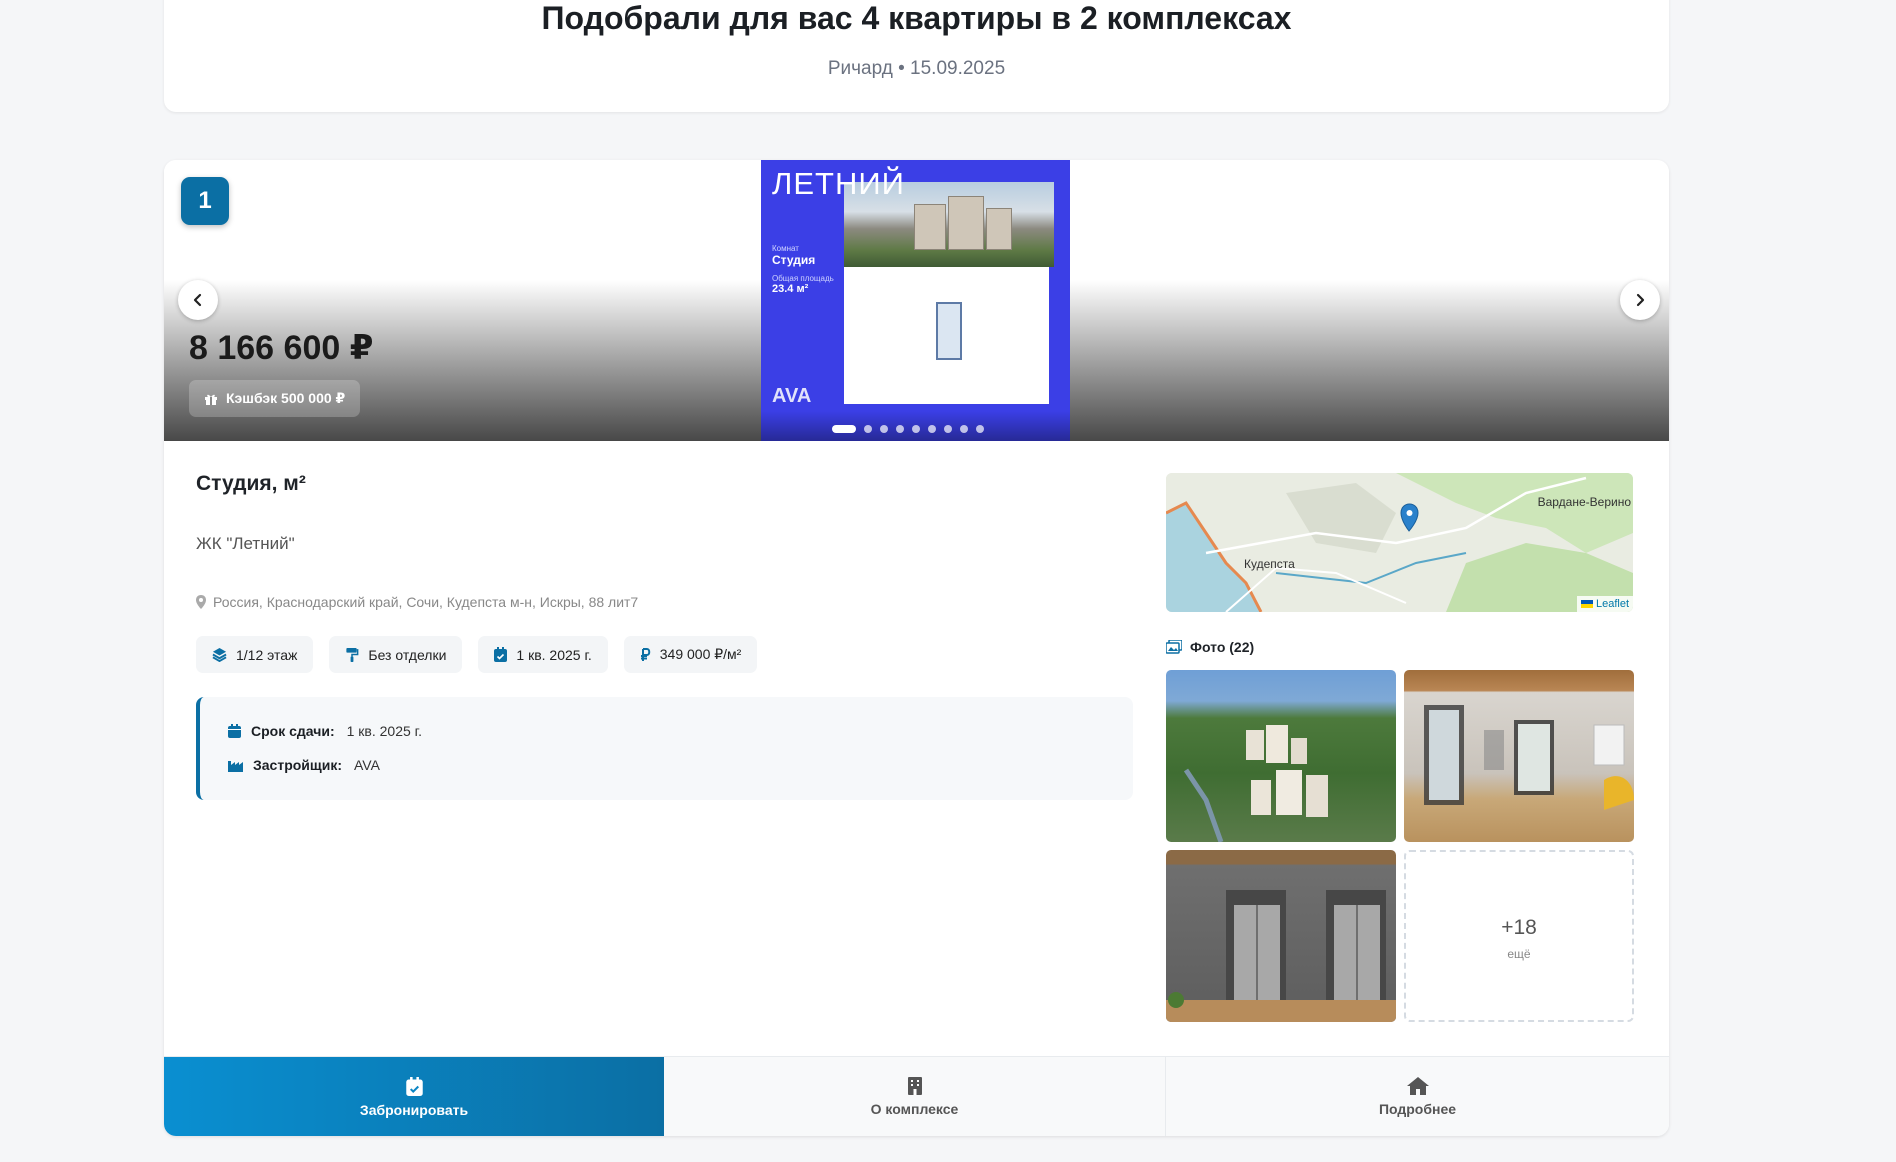 Image resolution: width=1896 pixels, height=1162 pixels. I want to click on paint-roller-icon, so click(352, 654).